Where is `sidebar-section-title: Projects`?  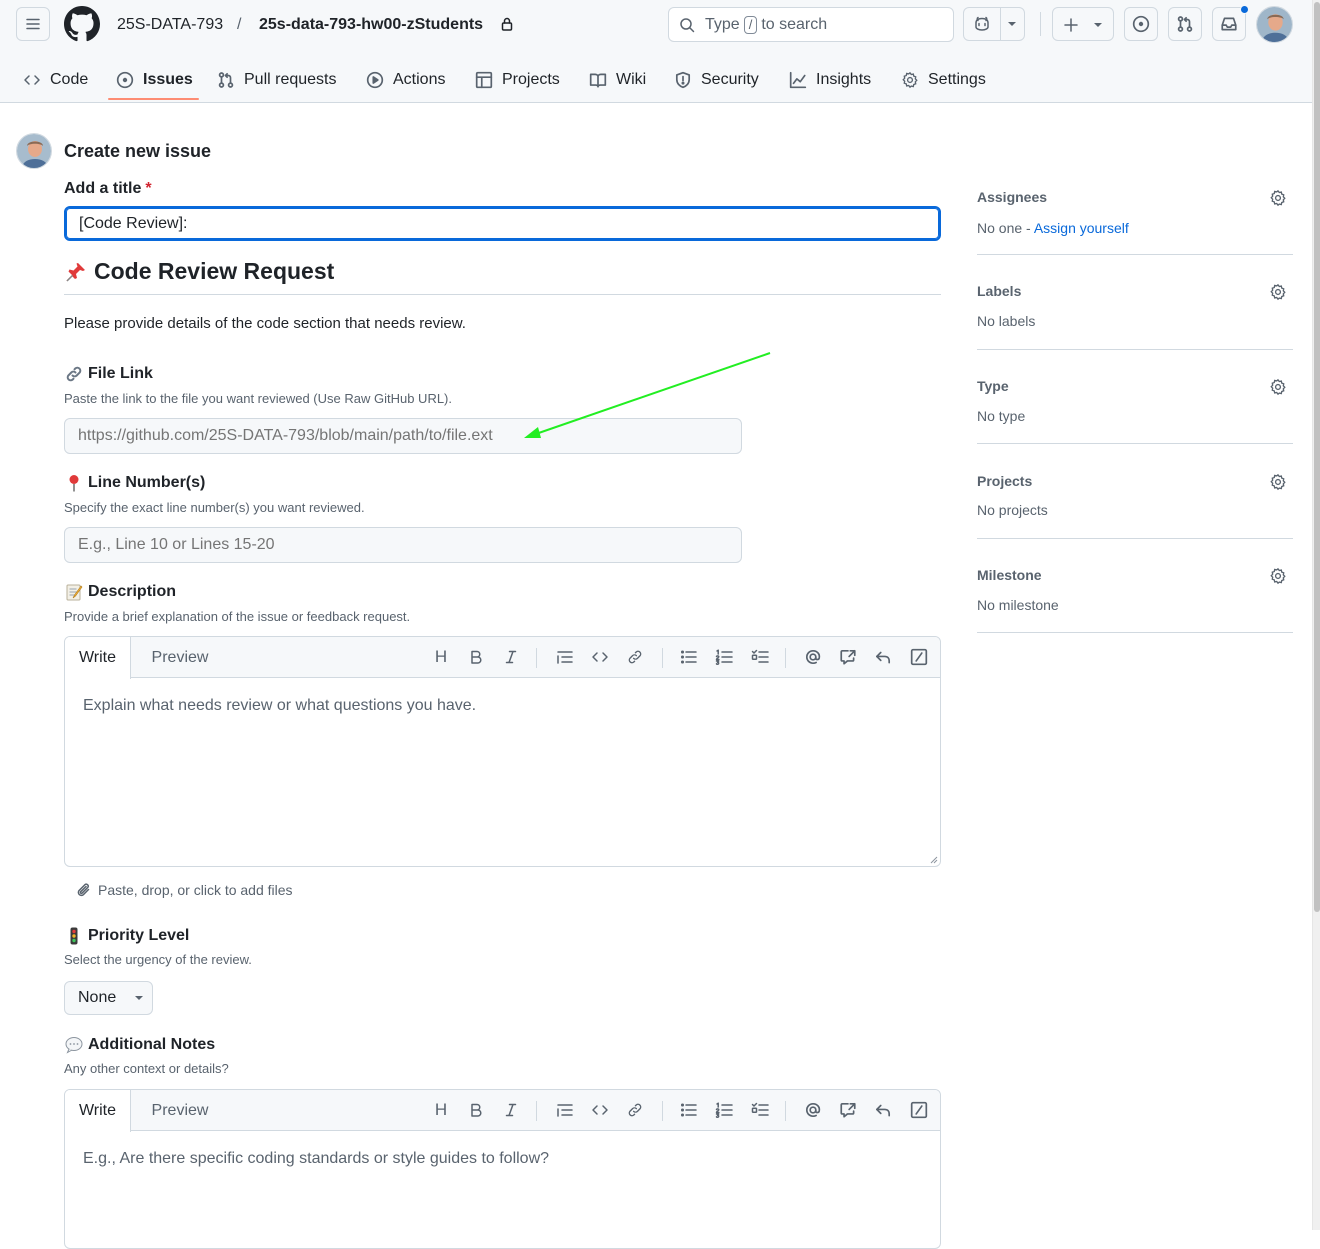
sidebar-section-title: Projects is located at coordinates (1005, 481).